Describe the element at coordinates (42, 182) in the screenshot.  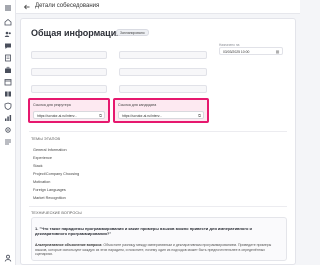
I see `list-item: Motivation` at that location.